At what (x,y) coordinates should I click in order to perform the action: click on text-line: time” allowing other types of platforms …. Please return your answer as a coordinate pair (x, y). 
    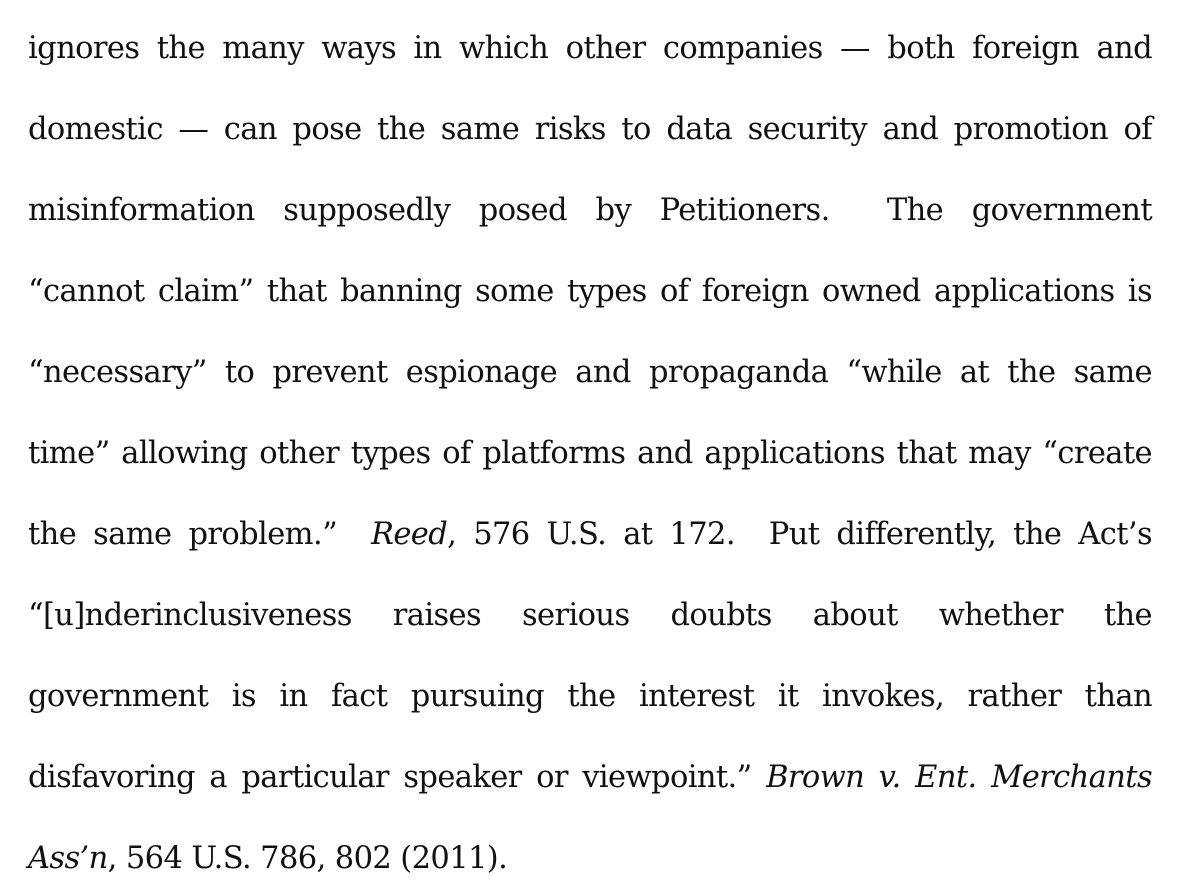
    Looking at the image, I should click on (590, 454).